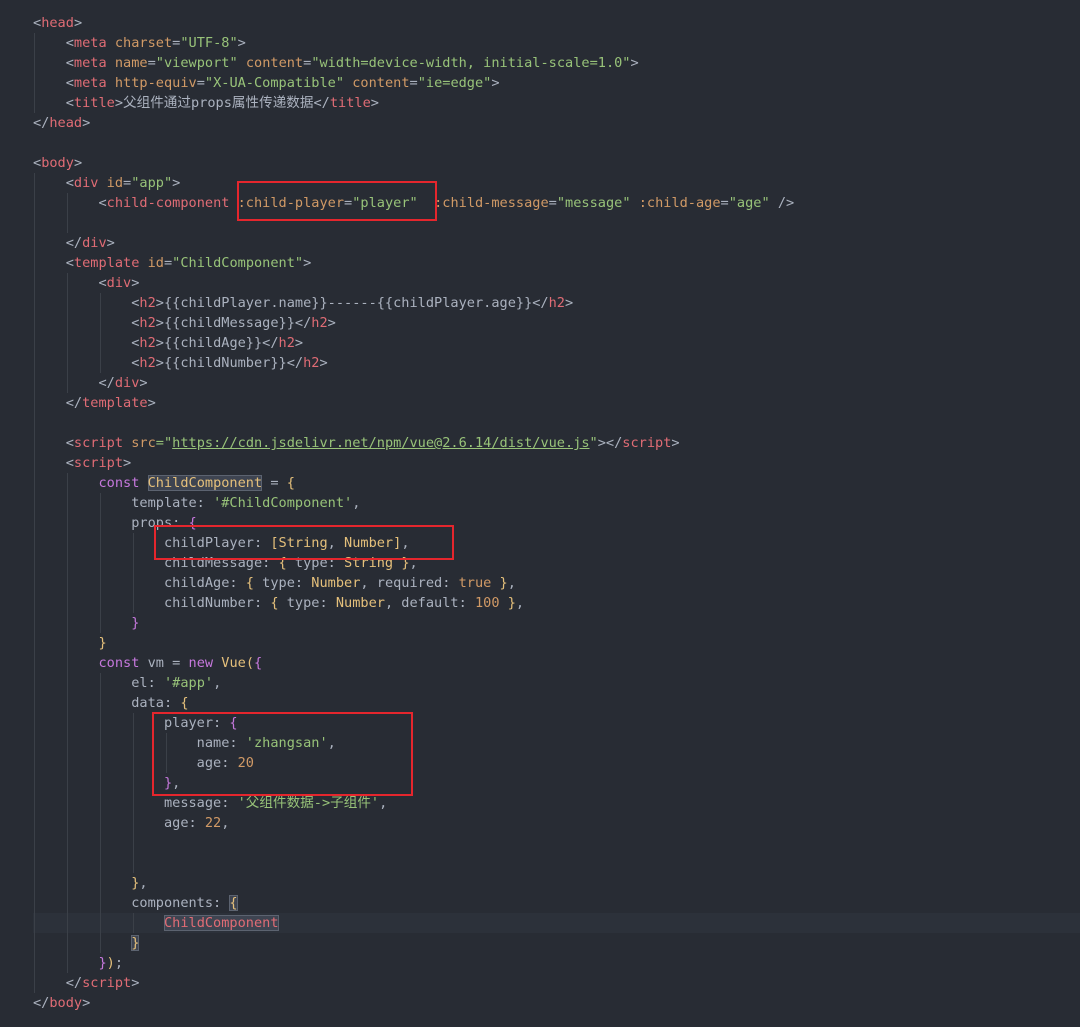  What do you see at coordinates (115, 183) in the screenshot?
I see `code-token: id` at bounding box center [115, 183].